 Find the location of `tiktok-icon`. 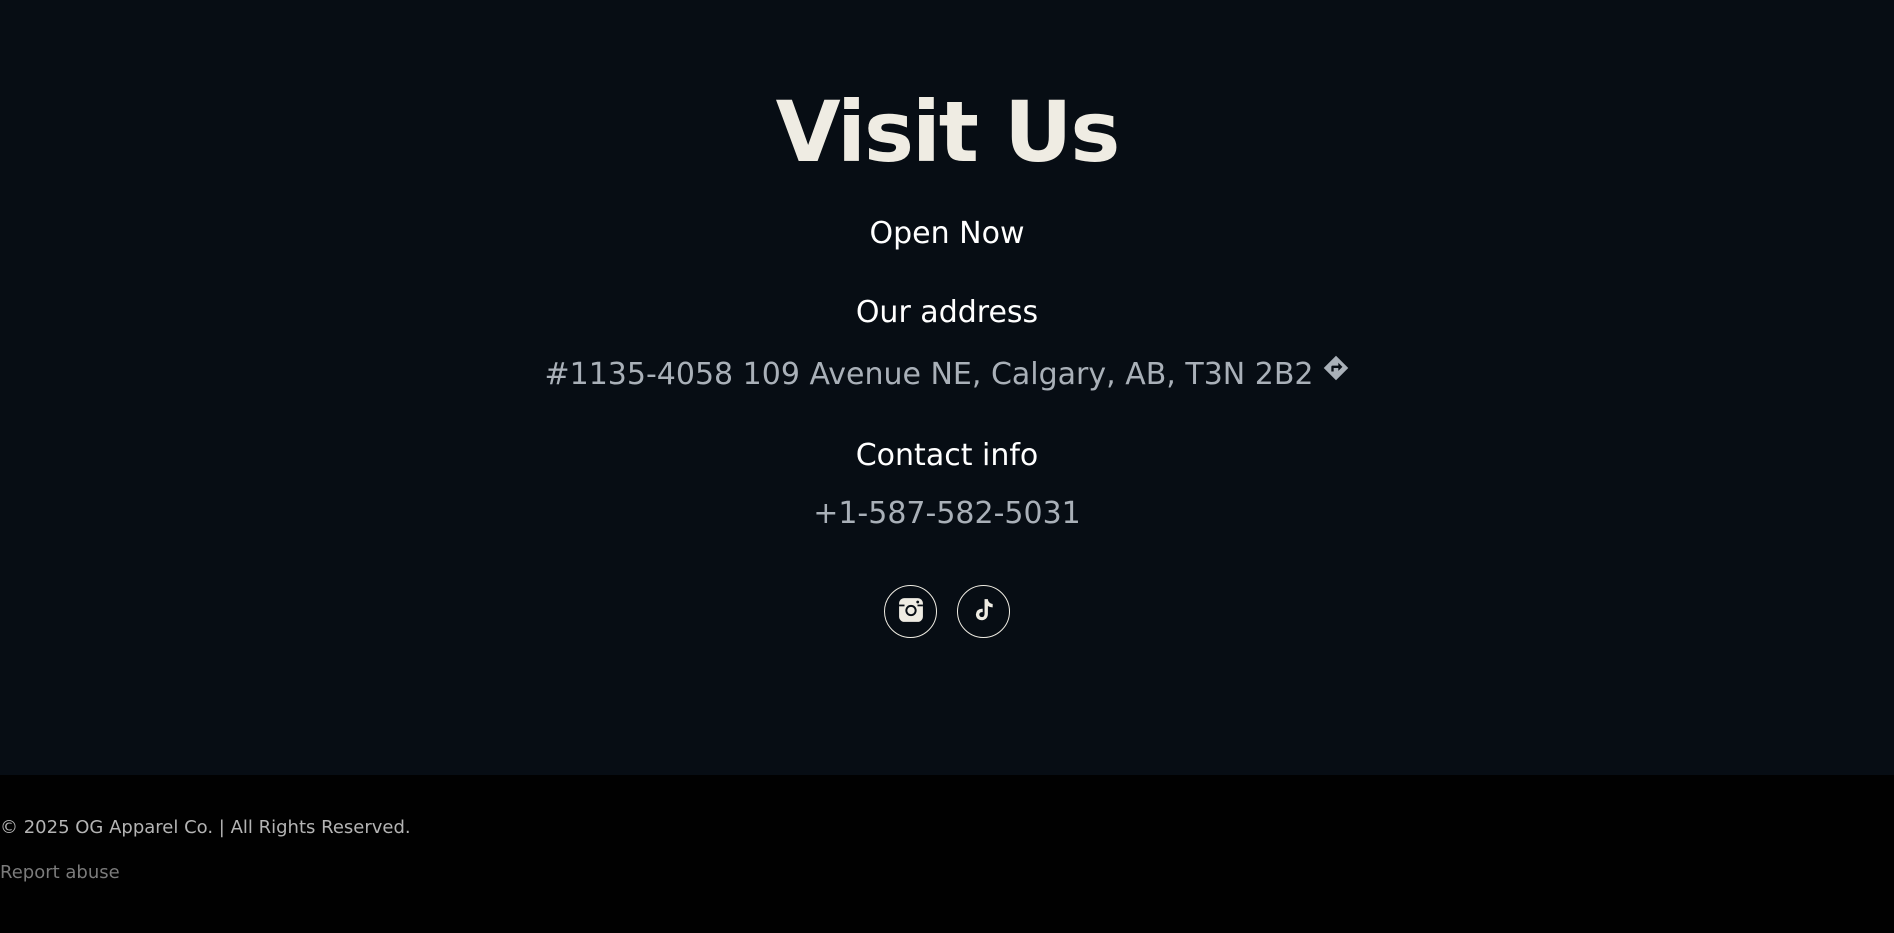

tiktok-icon is located at coordinates (984, 612).